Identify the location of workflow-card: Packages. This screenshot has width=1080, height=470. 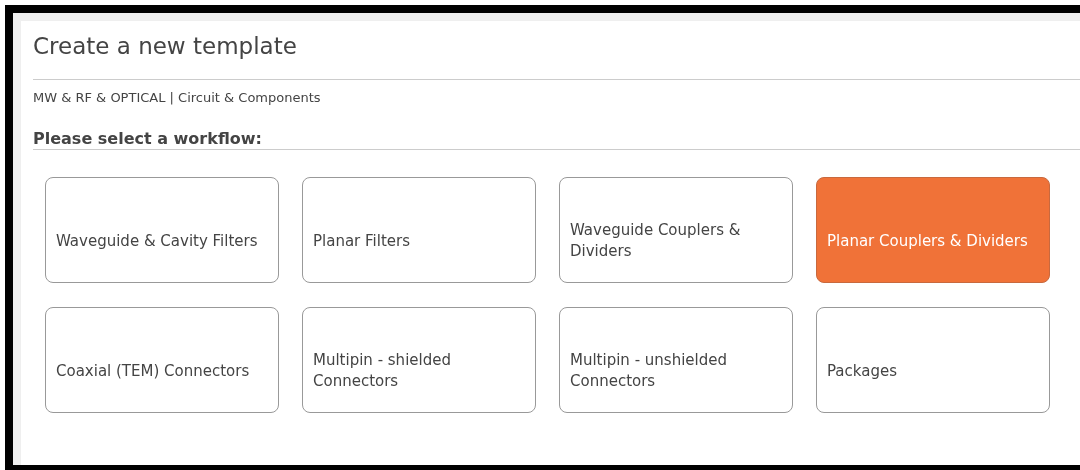
(933, 360).